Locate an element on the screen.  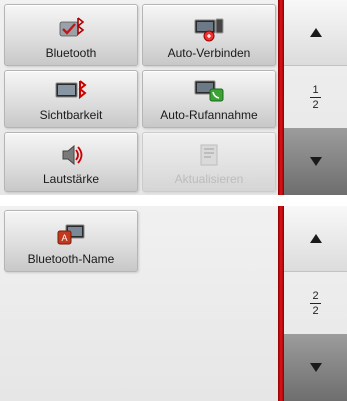
visibility-icon is located at coordinates (71, 90).